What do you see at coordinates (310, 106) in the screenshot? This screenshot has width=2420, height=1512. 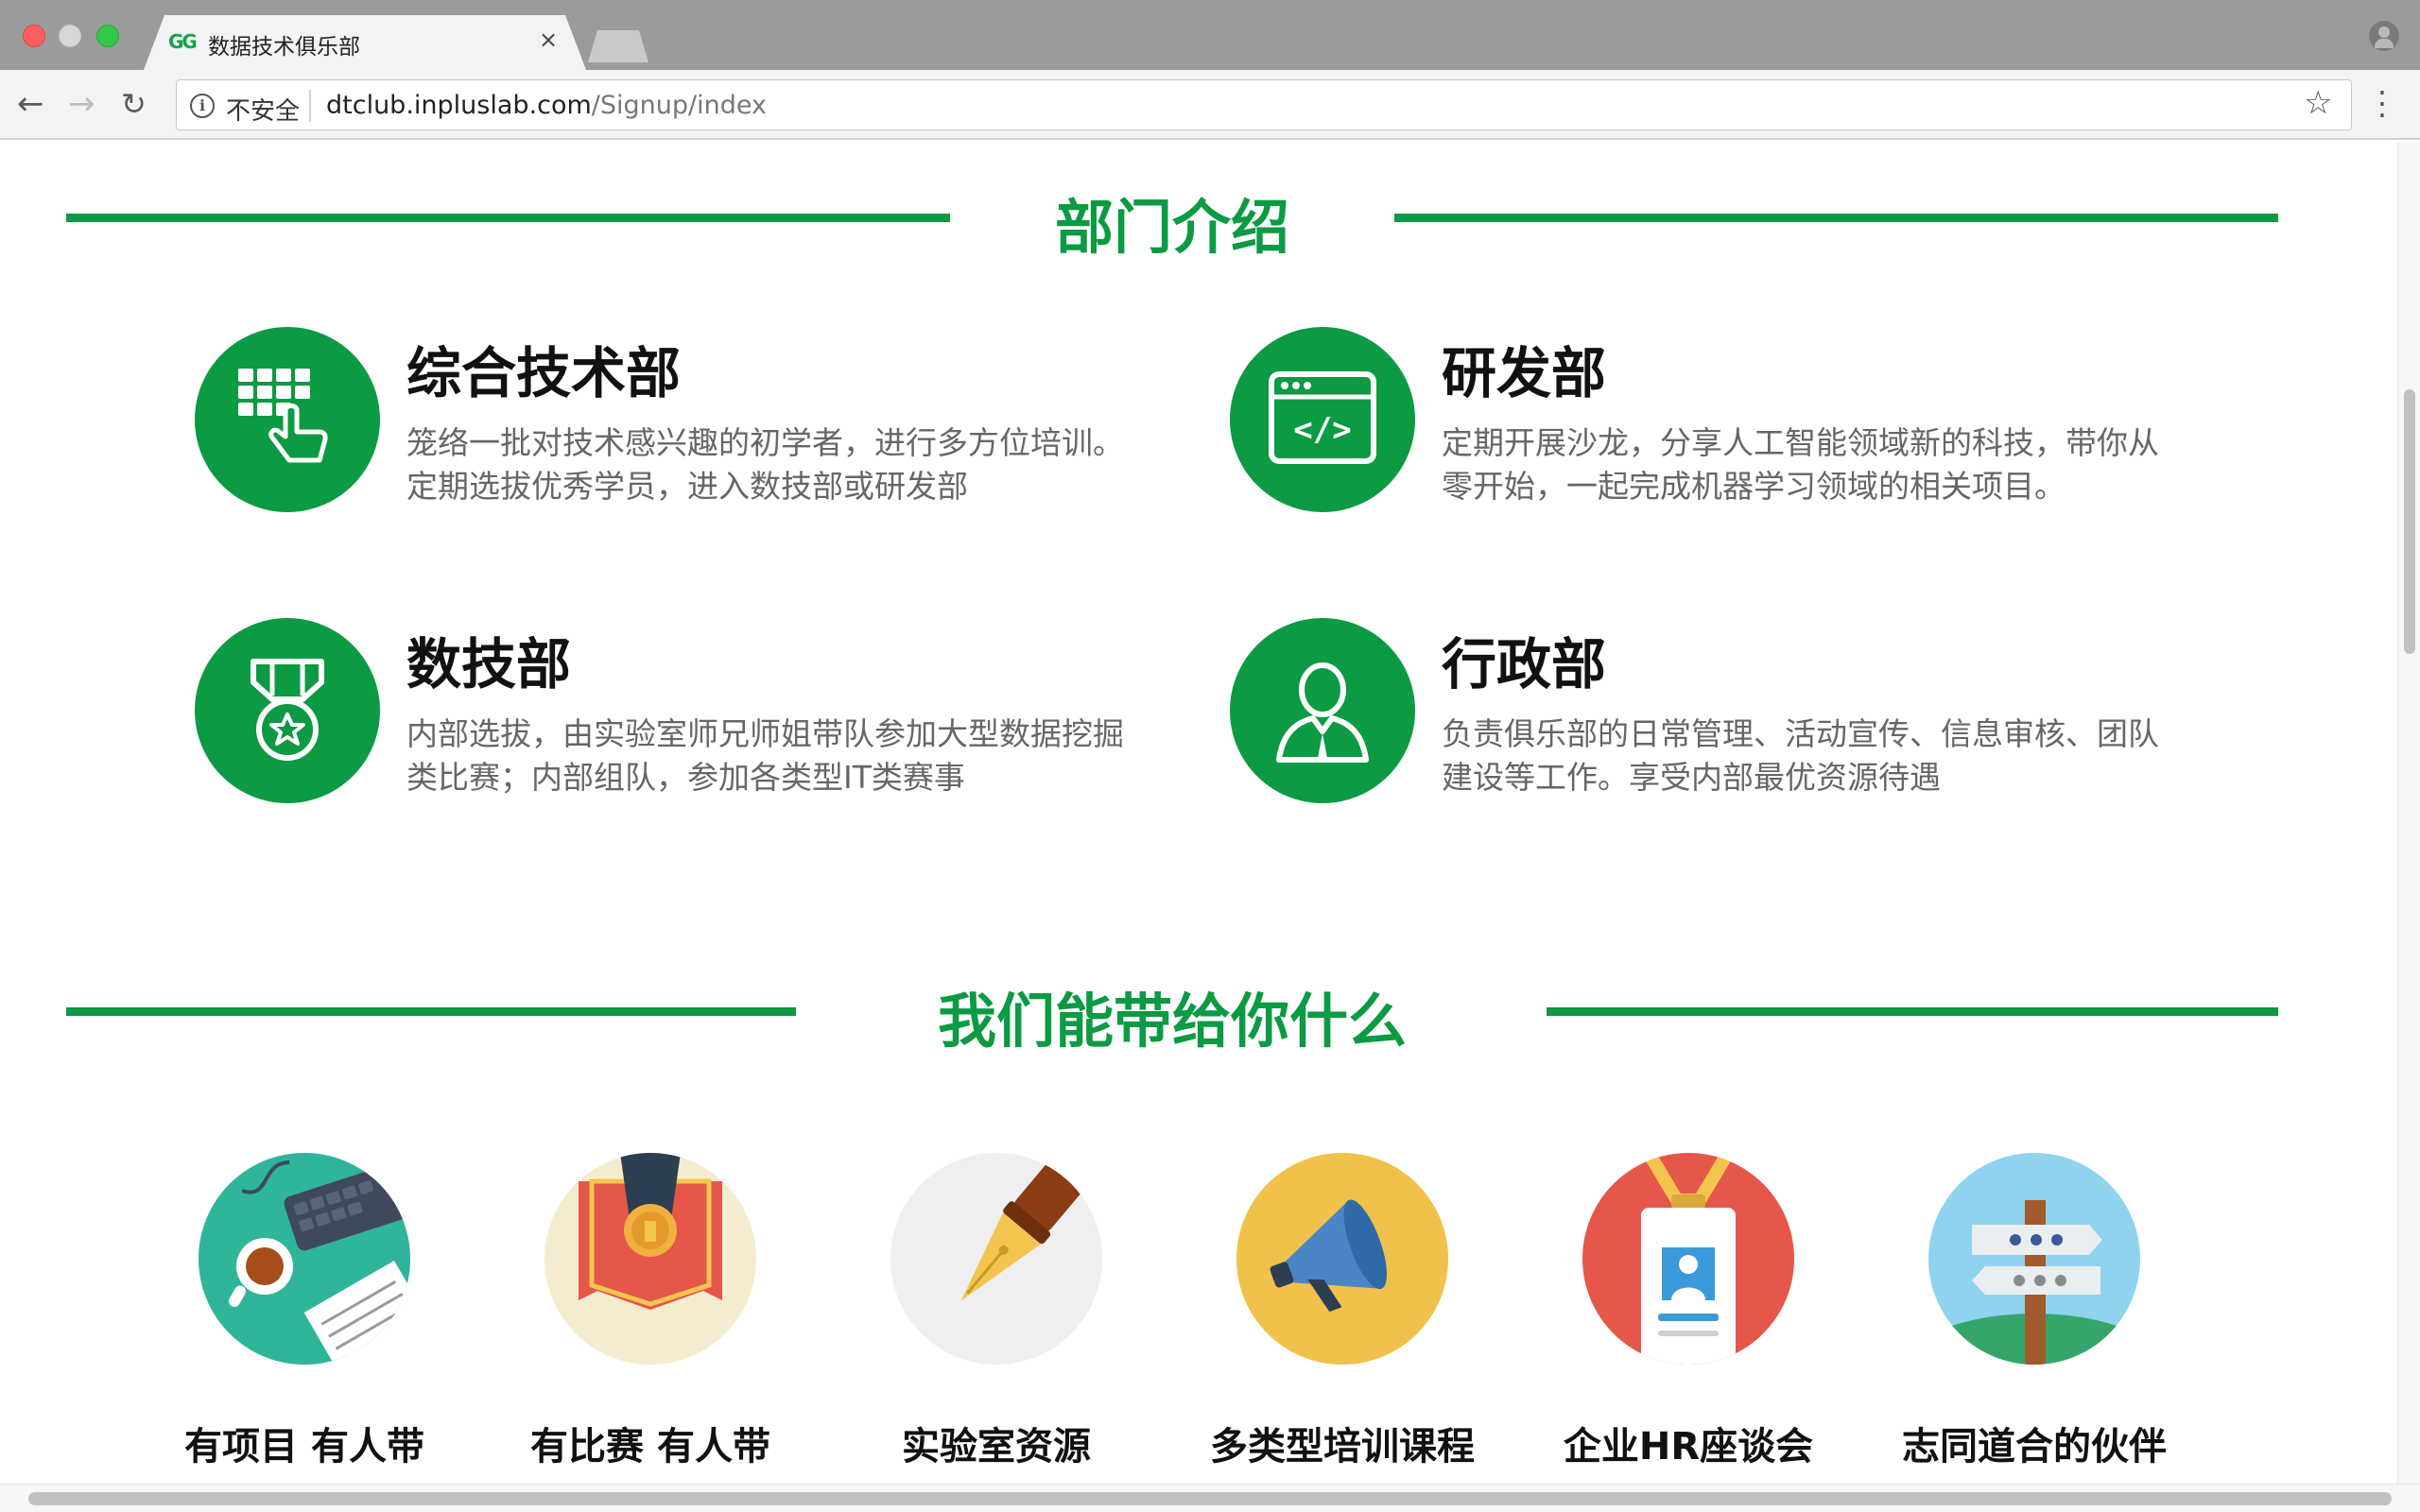 I see `url-divider` at bounding box center [310, 106].